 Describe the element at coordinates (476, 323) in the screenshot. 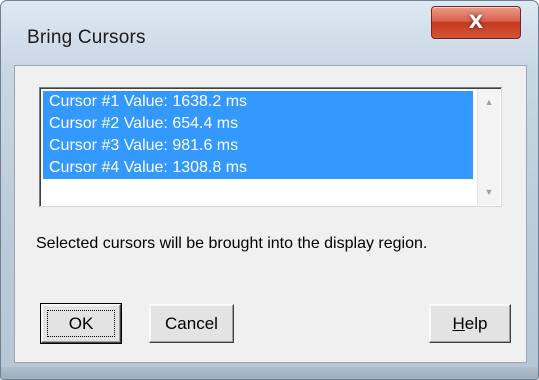

I see `help-button-label: elp` at that location.